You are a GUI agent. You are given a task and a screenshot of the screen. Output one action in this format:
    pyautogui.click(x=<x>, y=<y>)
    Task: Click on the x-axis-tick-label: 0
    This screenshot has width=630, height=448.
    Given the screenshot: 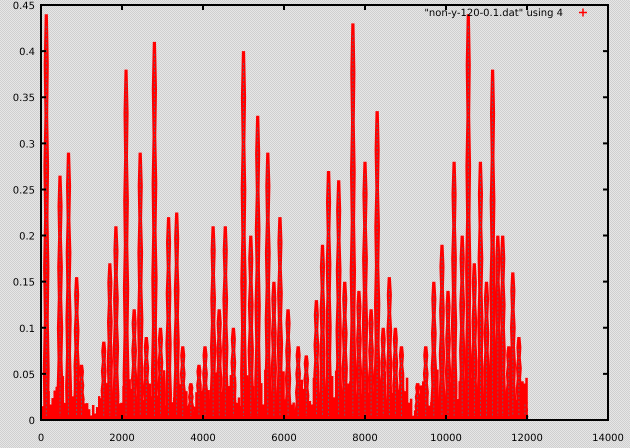 What is the action you would take?
    pyautogui.click(x=41, y=438)
    